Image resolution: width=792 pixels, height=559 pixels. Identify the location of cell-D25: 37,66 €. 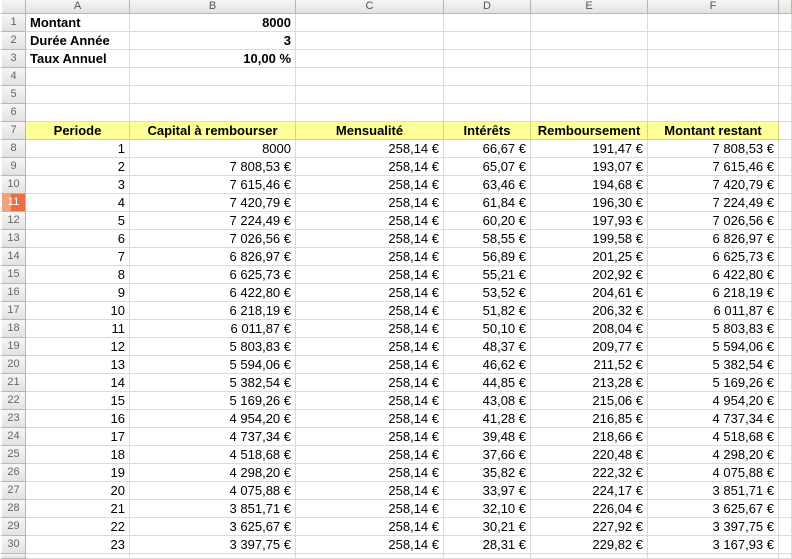
(487, 455).